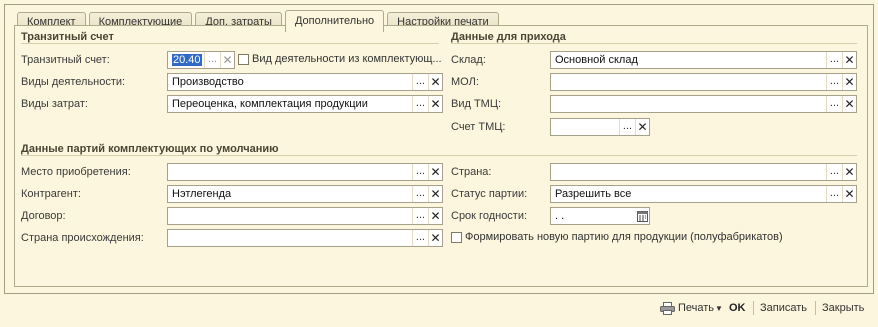  What do you see at coordinates (150, 149) in the screenshot?
I see `batches-section-title: Данные партий комплектующих по умолчанию` at bounding box center [150, 149].